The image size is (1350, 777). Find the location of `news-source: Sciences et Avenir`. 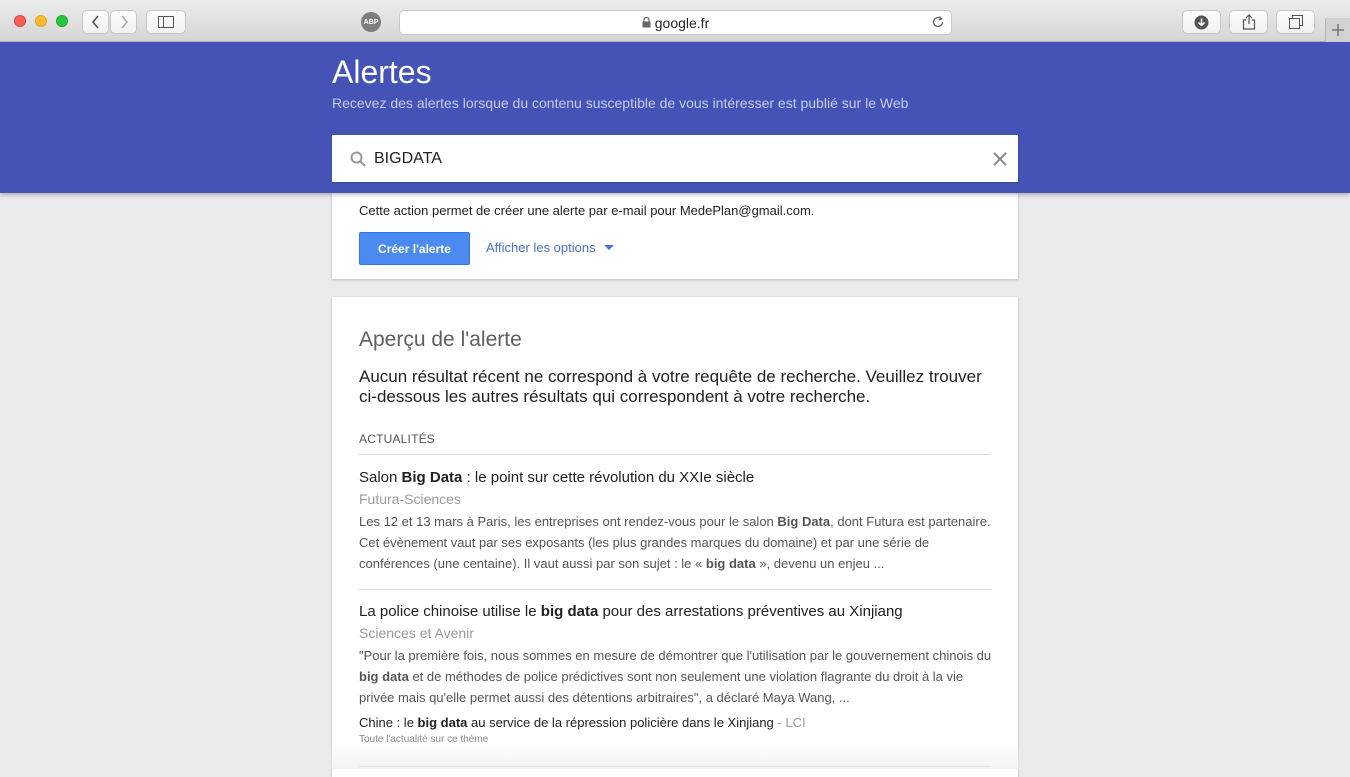

news-source: Sciences et Avenir is located at coordinates (416, 633).